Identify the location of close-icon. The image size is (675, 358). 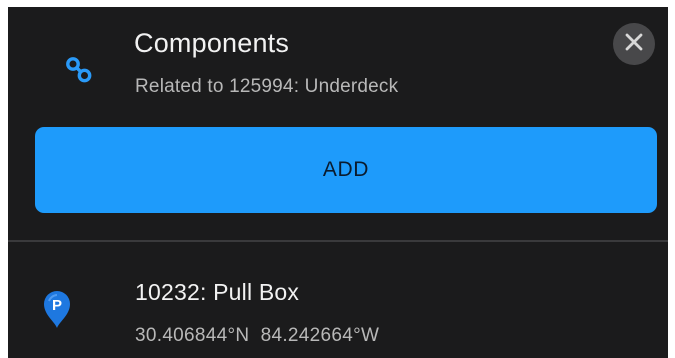
(634, 44).